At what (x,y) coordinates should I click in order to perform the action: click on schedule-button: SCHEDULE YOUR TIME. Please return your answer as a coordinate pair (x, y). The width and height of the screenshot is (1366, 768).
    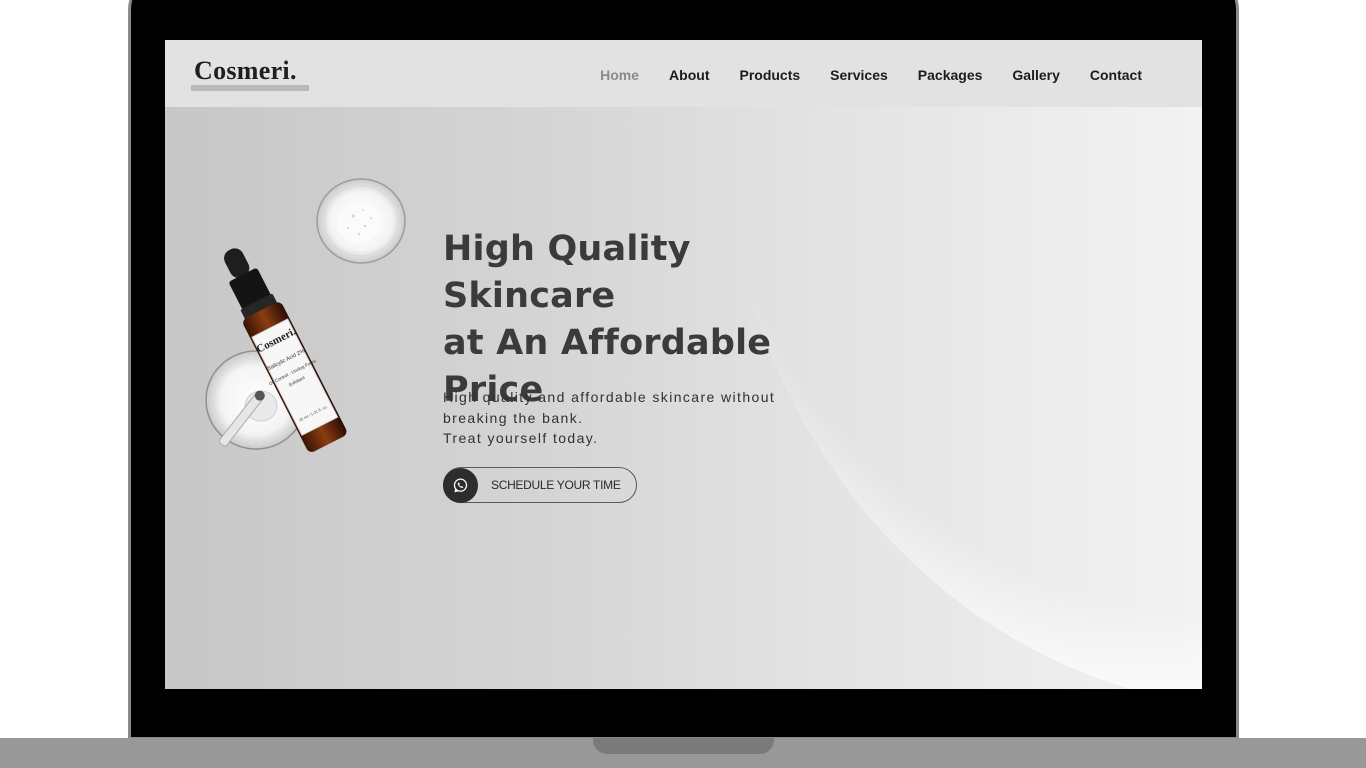
    Looking at the image, I should click on (540, 485).